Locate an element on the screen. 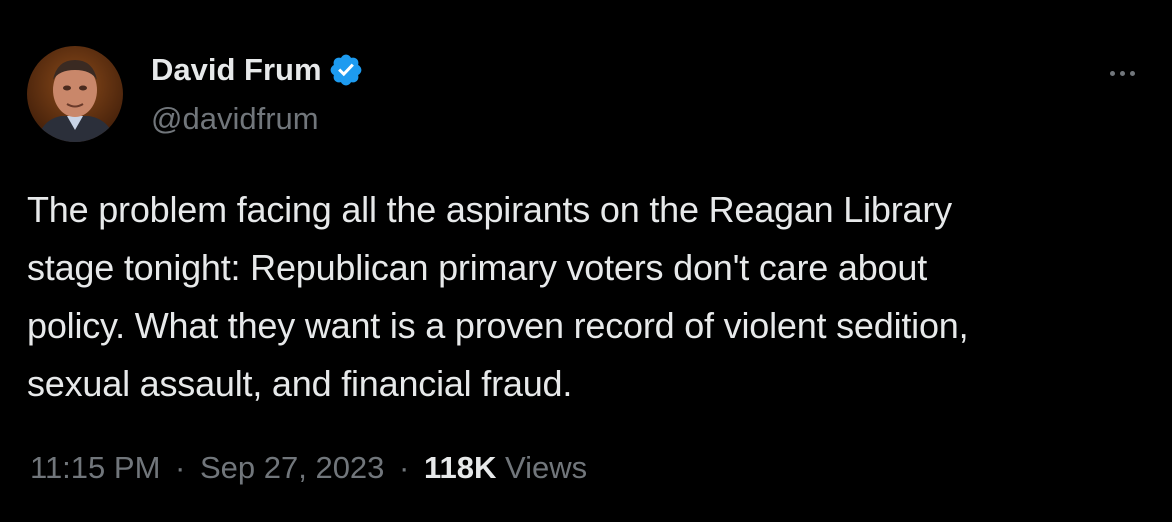  views-label: Views is located at coordinates (546, 467).